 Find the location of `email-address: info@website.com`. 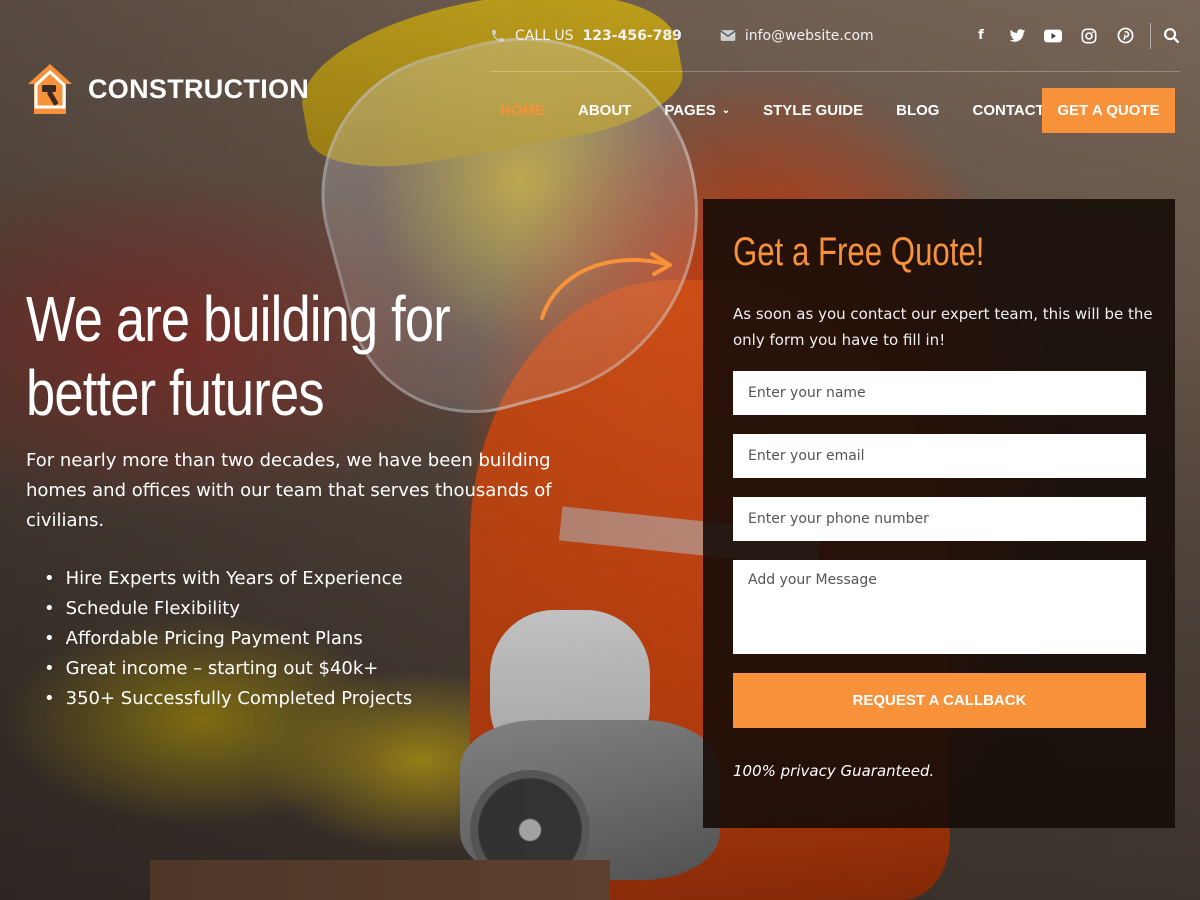

email-address: info@website.com is located at coordinates (809, 35).